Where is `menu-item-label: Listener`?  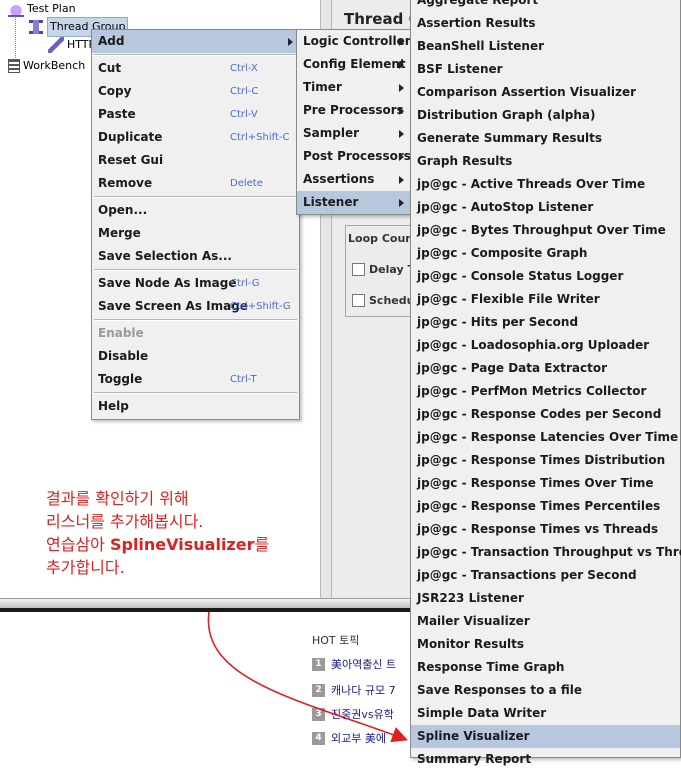 menu-item-label: Listener is located at coordinates (331, 202).